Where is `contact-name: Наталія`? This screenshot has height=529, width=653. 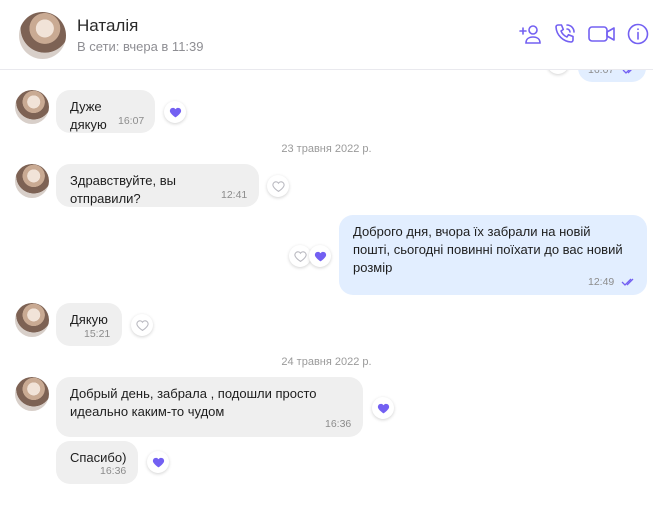 contact-name: Наталія is located at coordinates (107, 26).